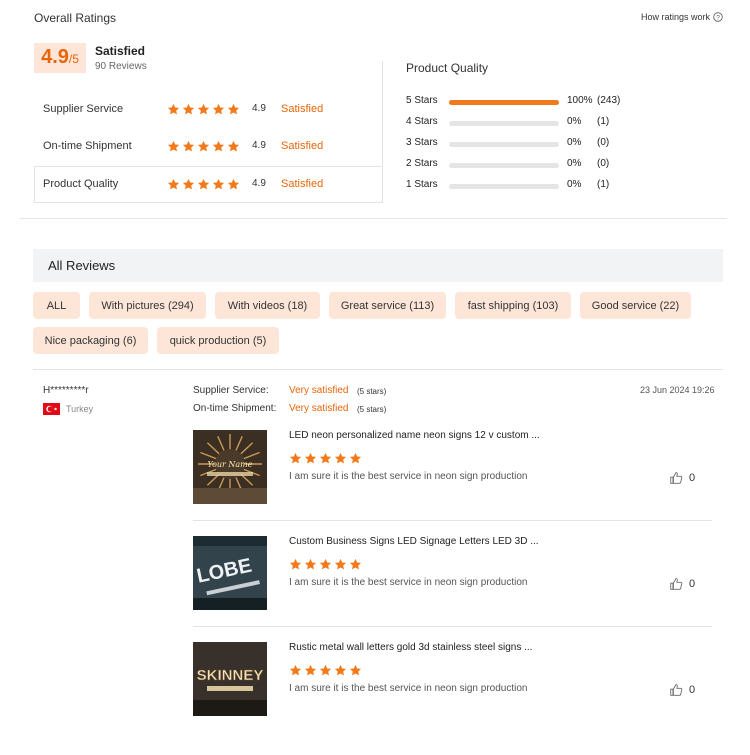  I want to click on reviewer-name: H*********r, so click(66, 390).